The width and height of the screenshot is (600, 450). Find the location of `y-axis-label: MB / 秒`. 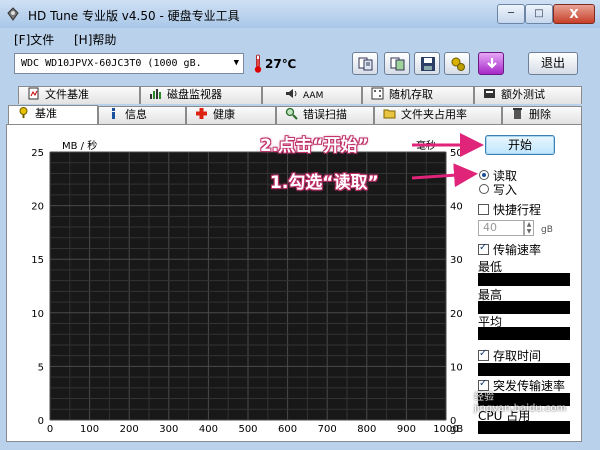

y-axis-label: MB / 秒 is located at coordinates (79, 145).